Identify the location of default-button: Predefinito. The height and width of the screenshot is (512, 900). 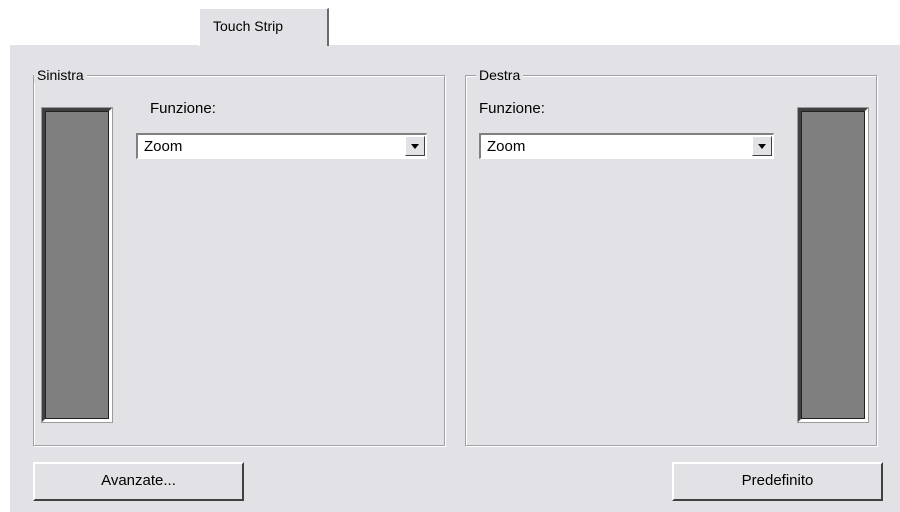
(777, 481).